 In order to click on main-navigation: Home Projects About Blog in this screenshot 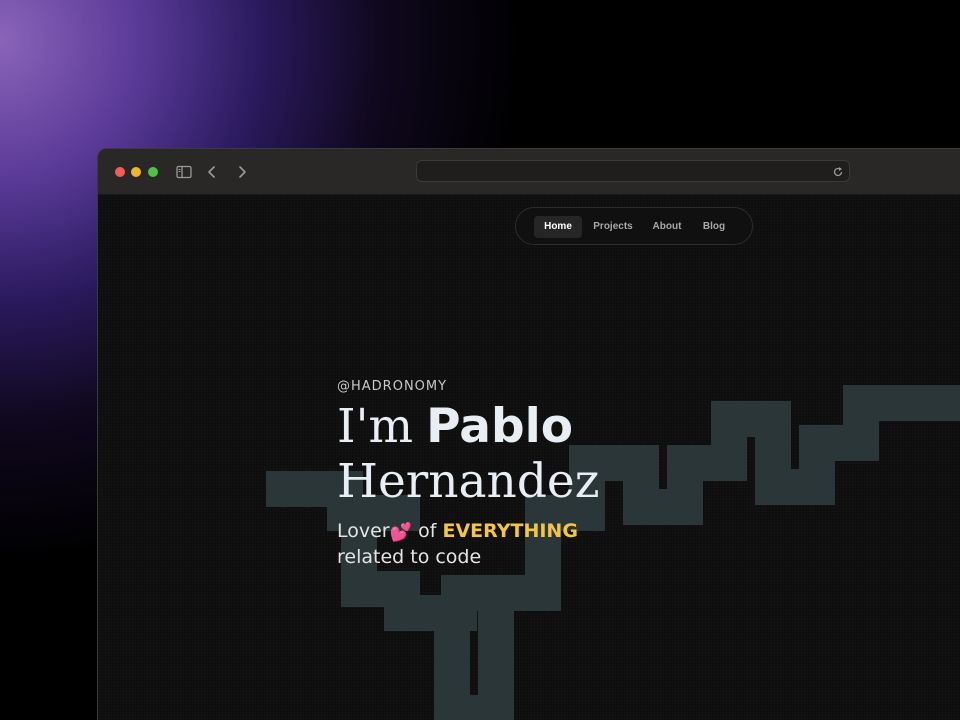, I will do `click(634, 226)`.